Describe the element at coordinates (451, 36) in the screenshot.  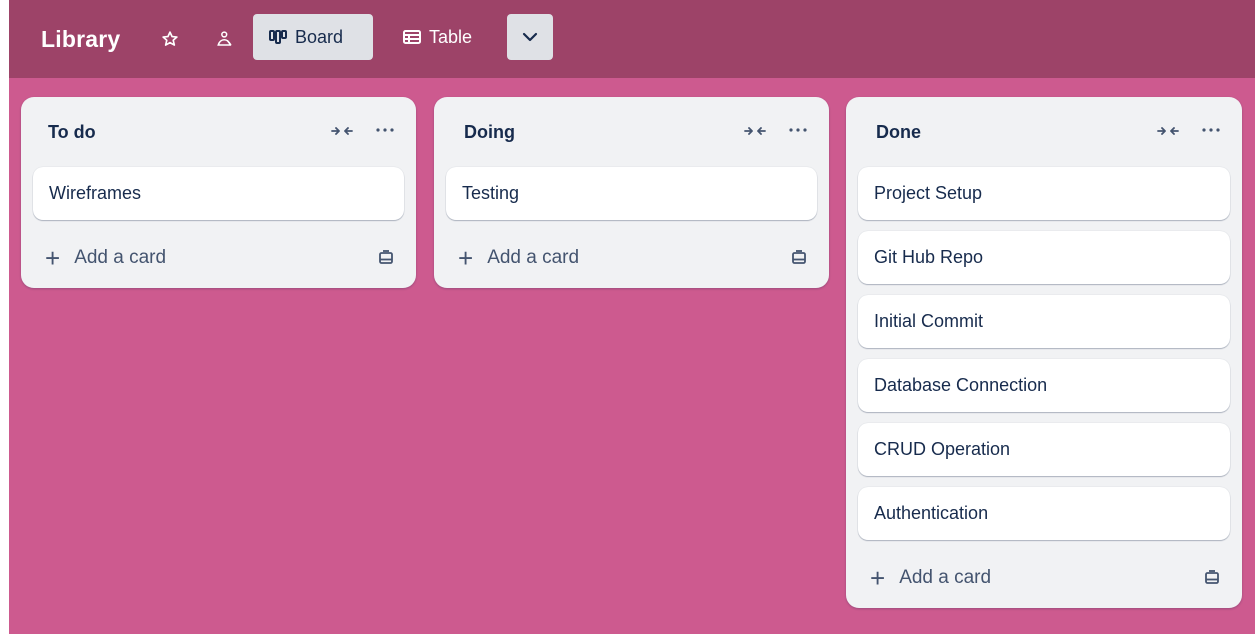
I see `table-view-label: Table` at that location.